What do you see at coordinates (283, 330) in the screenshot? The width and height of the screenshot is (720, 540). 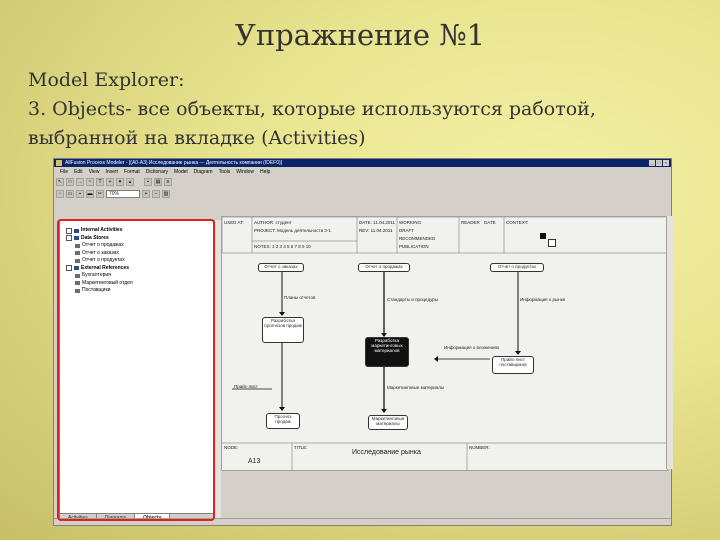 I see `activity-develop-forecast: Разработка прогнозов продаж` at bounding box center [283, 330].